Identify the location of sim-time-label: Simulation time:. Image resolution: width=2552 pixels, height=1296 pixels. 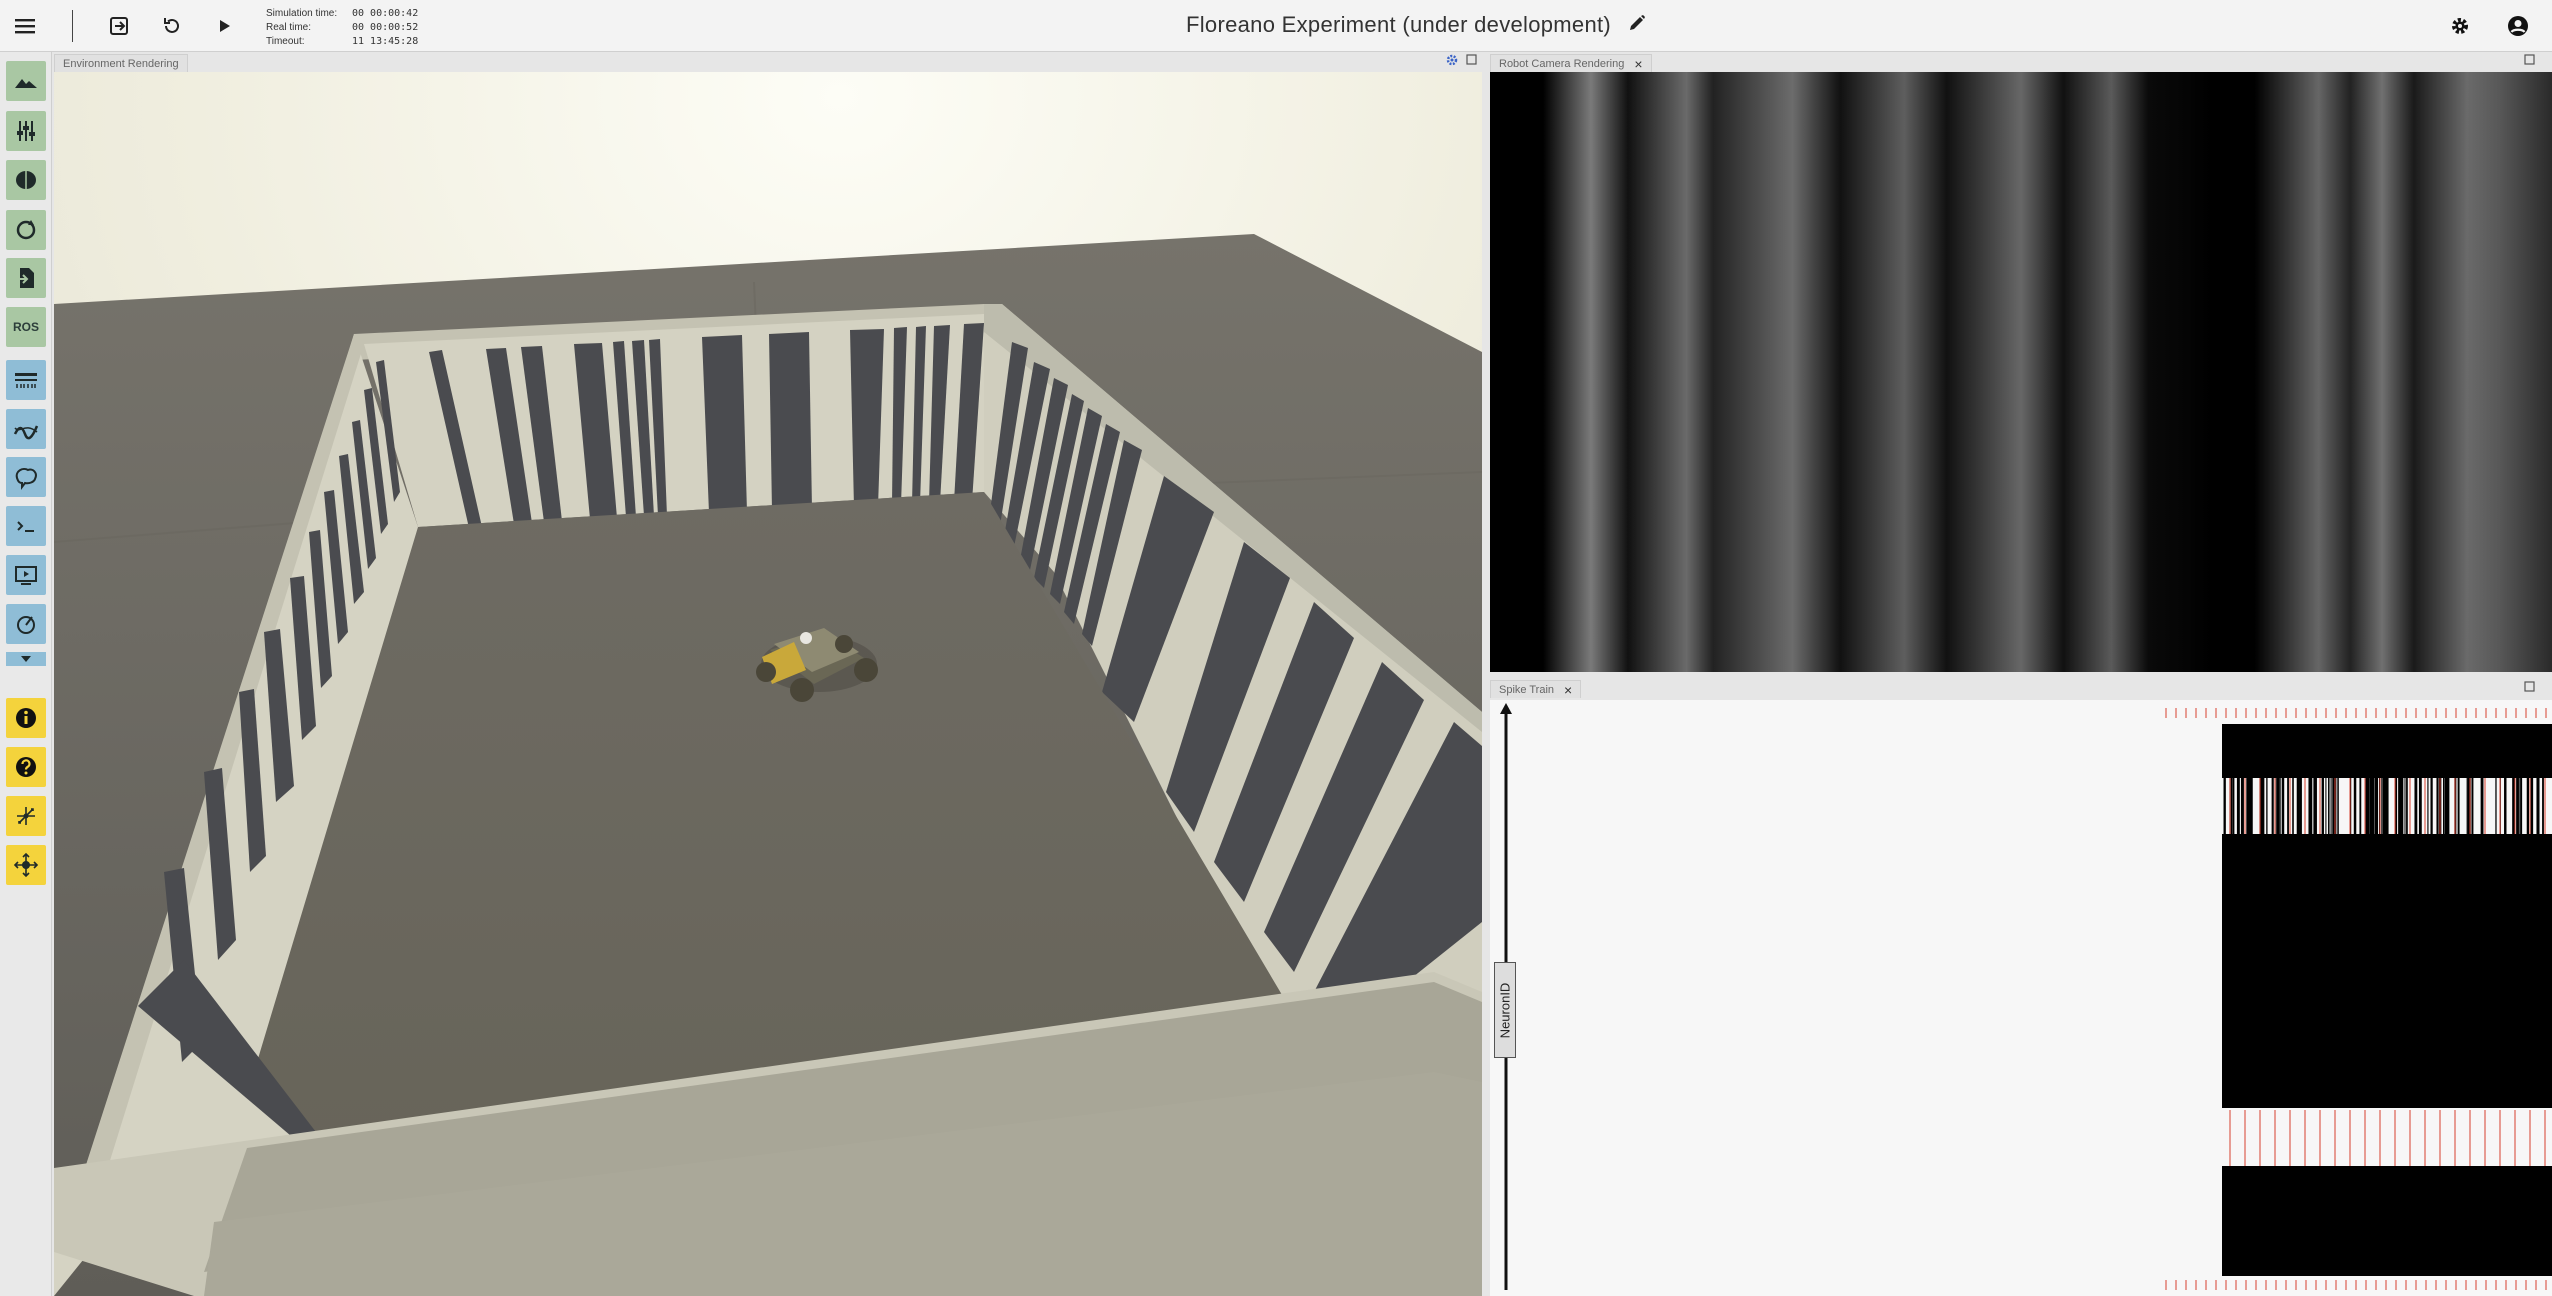
(302, 13).